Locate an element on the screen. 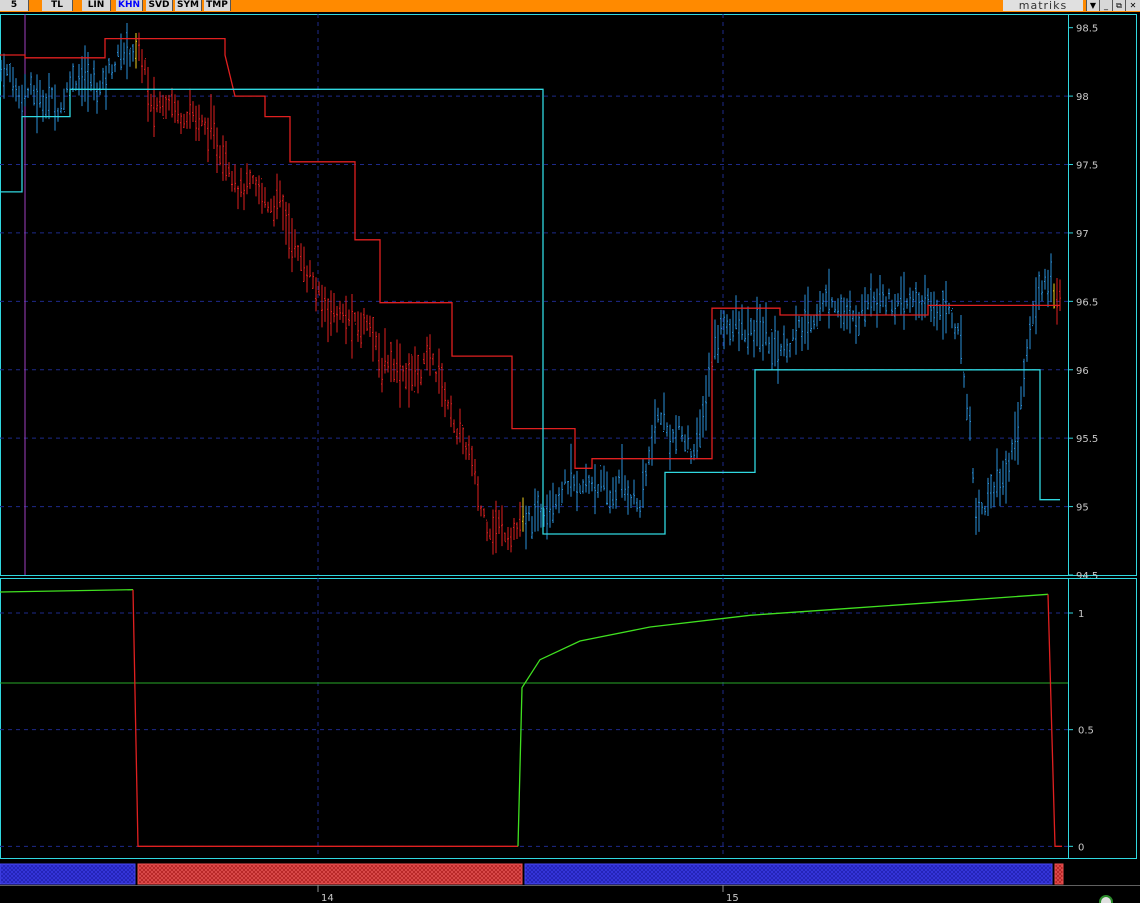  toolbar-button-tl: TL is located at coordinates (57, 5).